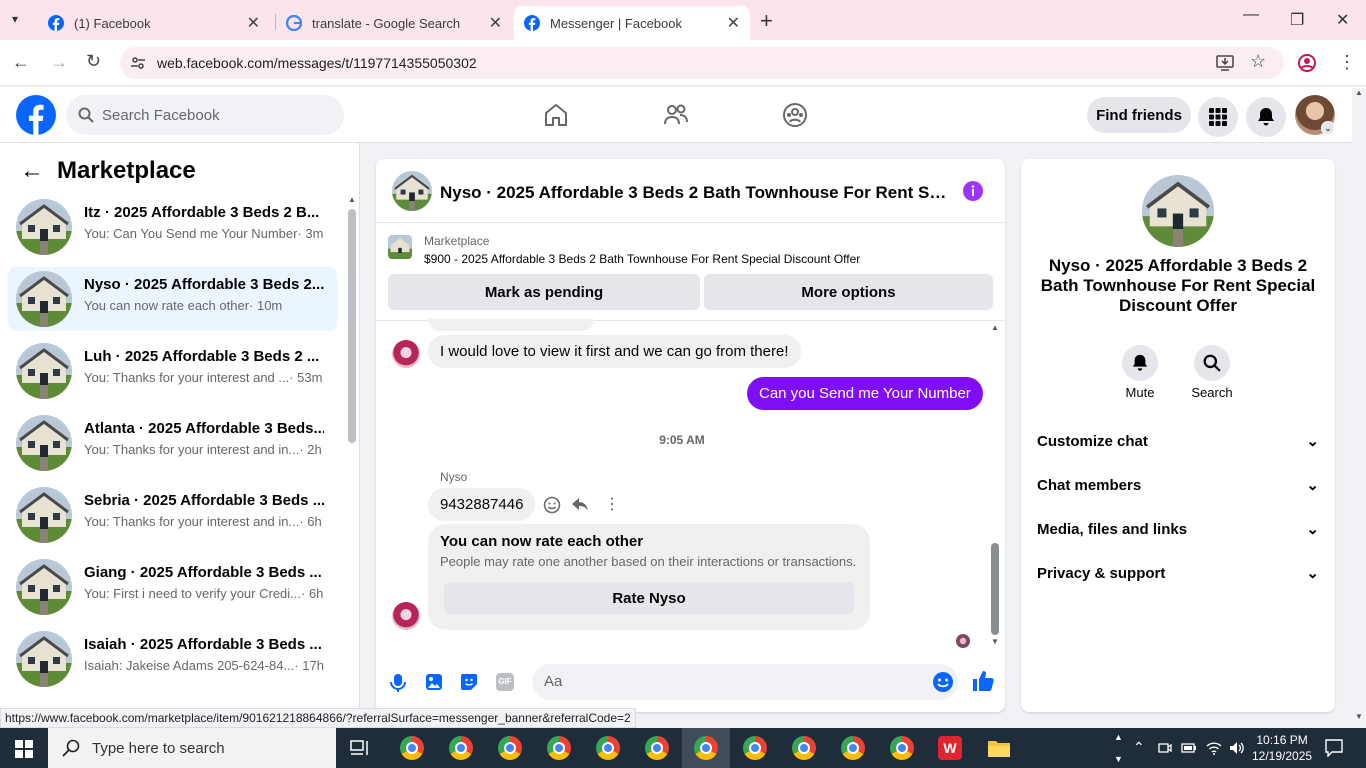 Image resolution: width=1366 pixels, height=768 pixels. Describe the element at coordinates (24, 749) in the screenshot. I see `windows-start-icon` at that location.